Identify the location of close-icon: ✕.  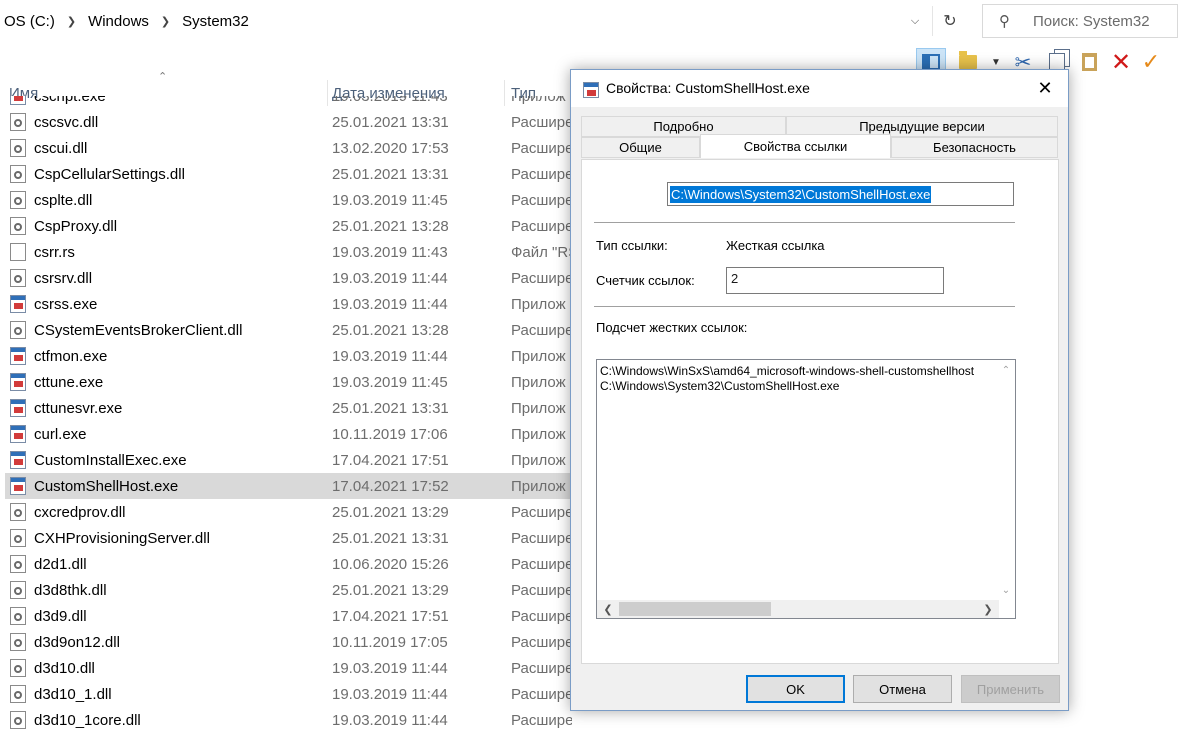
(1045, 88).